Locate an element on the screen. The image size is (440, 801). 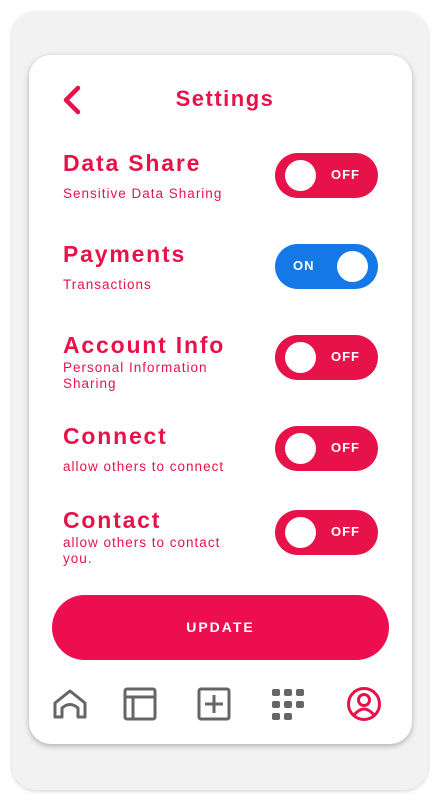
setting-title: Account Info is located at coordinates (144, 345).